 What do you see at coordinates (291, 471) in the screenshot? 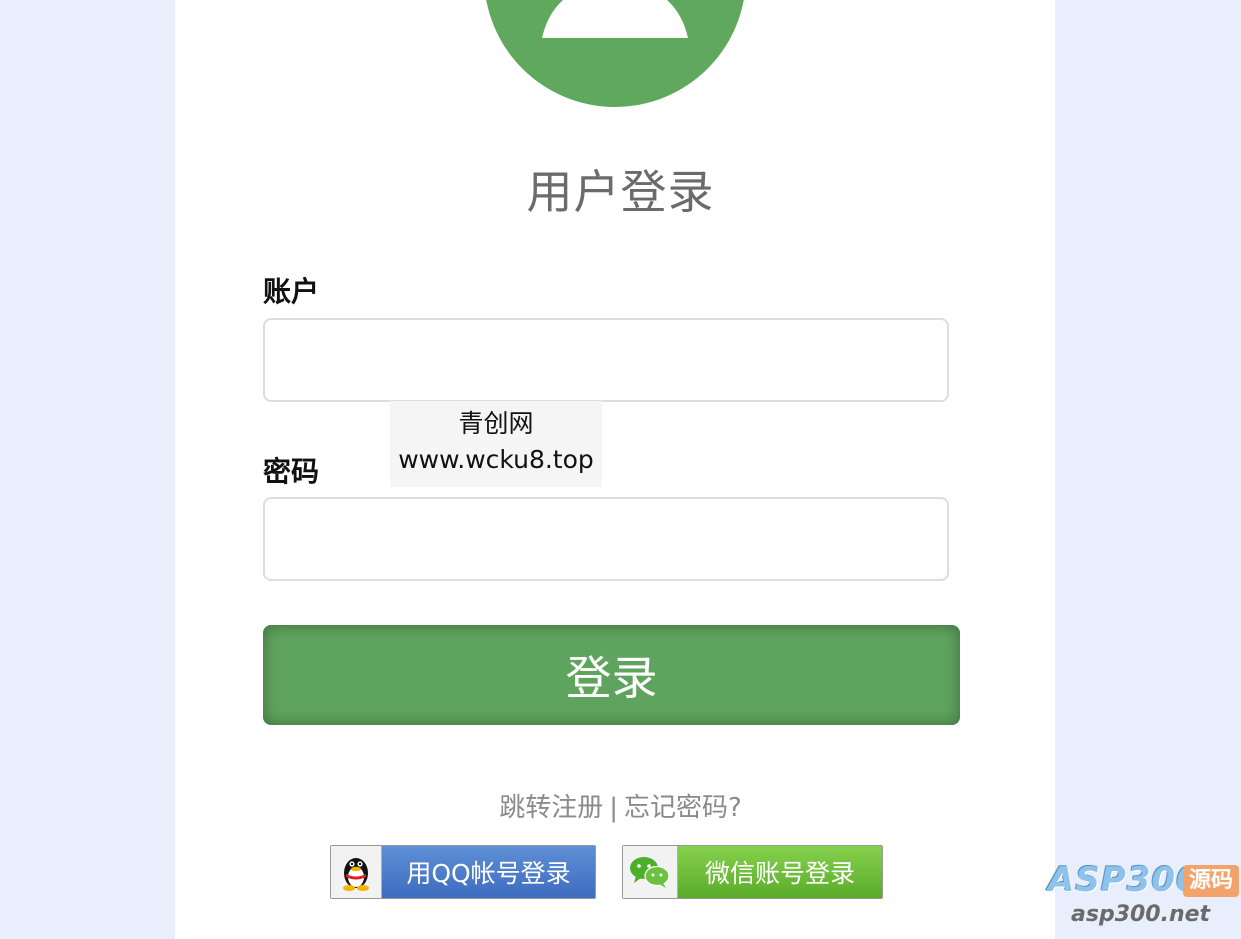
I see `password-label: 密码` at bounding box center [291, 471].